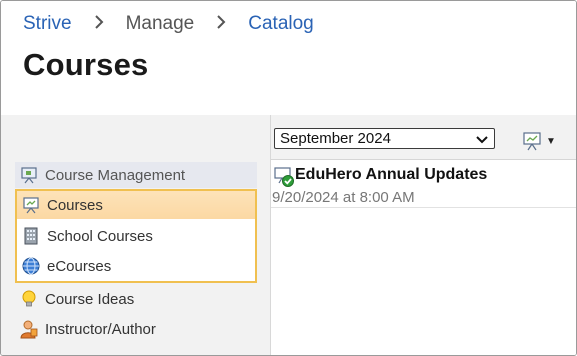 The image size is (577, 356). What do you see at coordinates (160, 24) in the screenshot?
I see `breadcrumb-manage: Manage` at bounding box center [160, 24].